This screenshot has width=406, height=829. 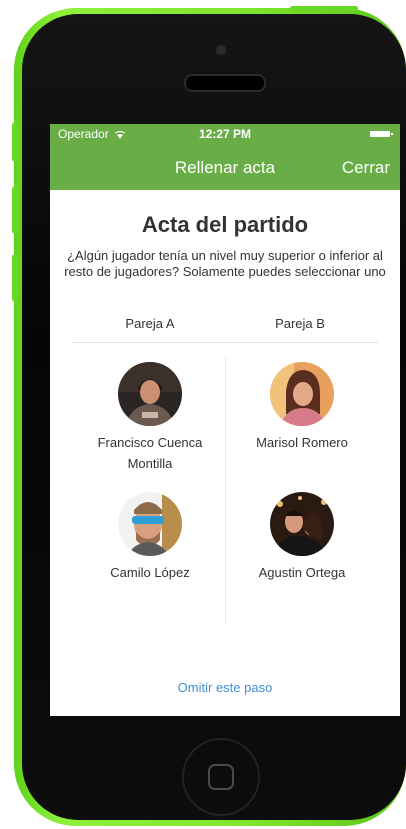 I want to click on player-name: Camilo López, so click(x=150, y=572).